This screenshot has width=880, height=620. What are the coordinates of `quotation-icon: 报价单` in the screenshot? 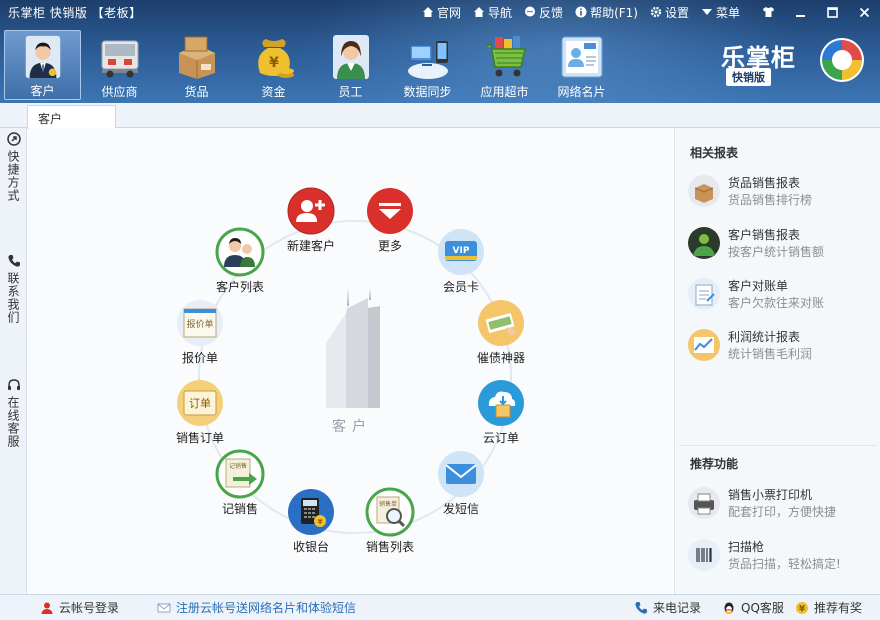 It's located at (200, 323).